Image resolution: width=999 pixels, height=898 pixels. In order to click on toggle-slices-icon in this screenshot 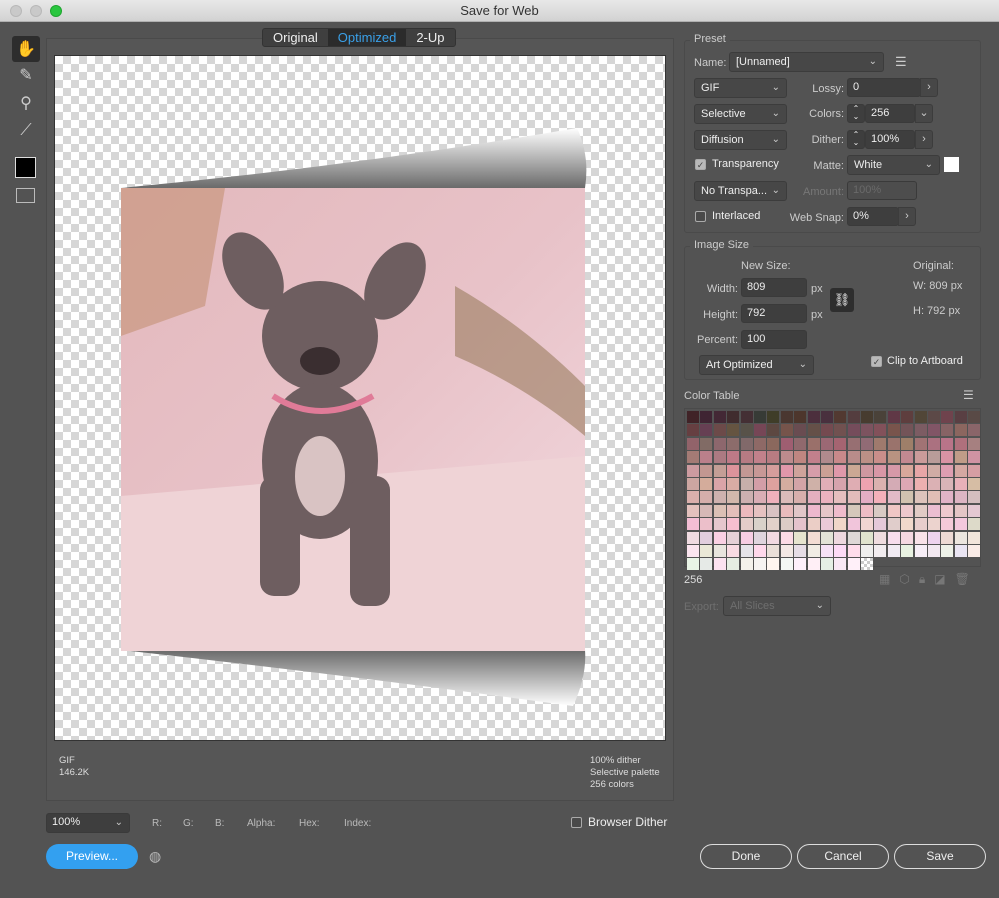, I will do `click(25, 195)`.